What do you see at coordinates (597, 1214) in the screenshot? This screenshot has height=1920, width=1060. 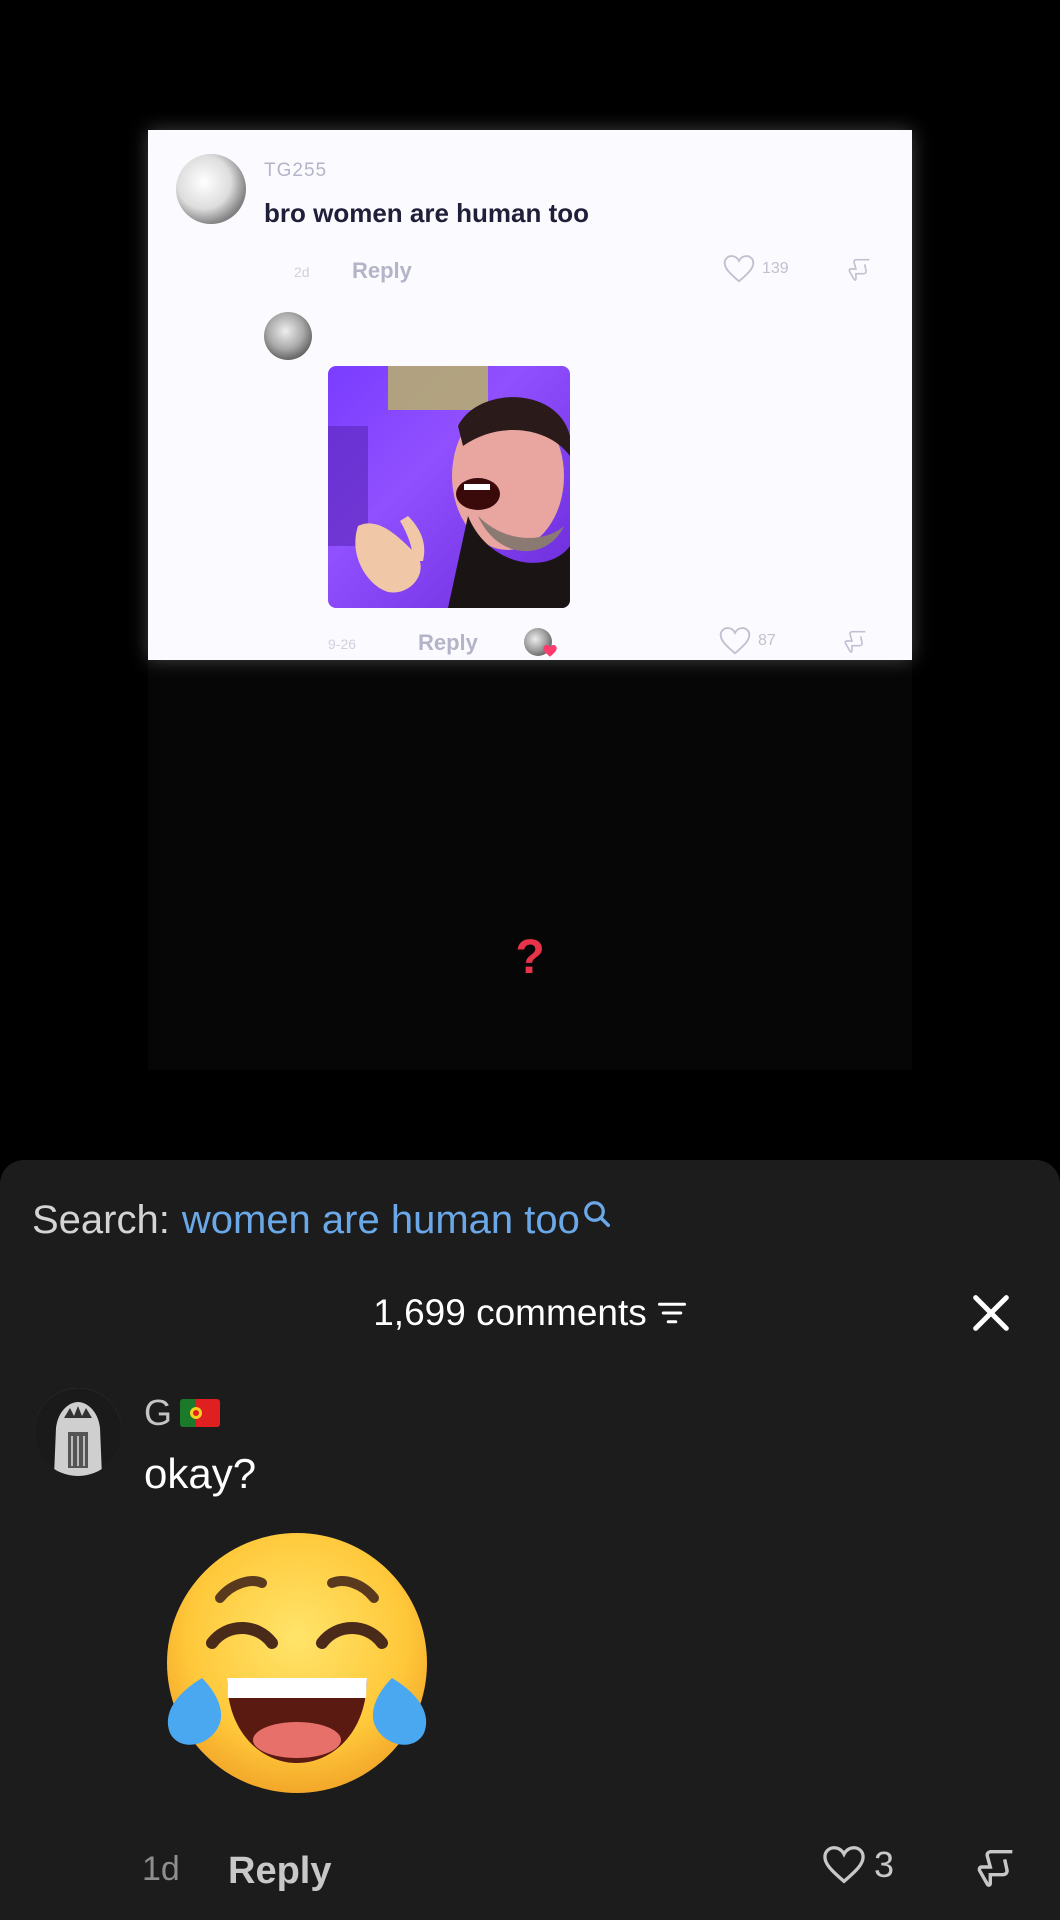 I see `search-icon` at bounding box center [597, 1214].